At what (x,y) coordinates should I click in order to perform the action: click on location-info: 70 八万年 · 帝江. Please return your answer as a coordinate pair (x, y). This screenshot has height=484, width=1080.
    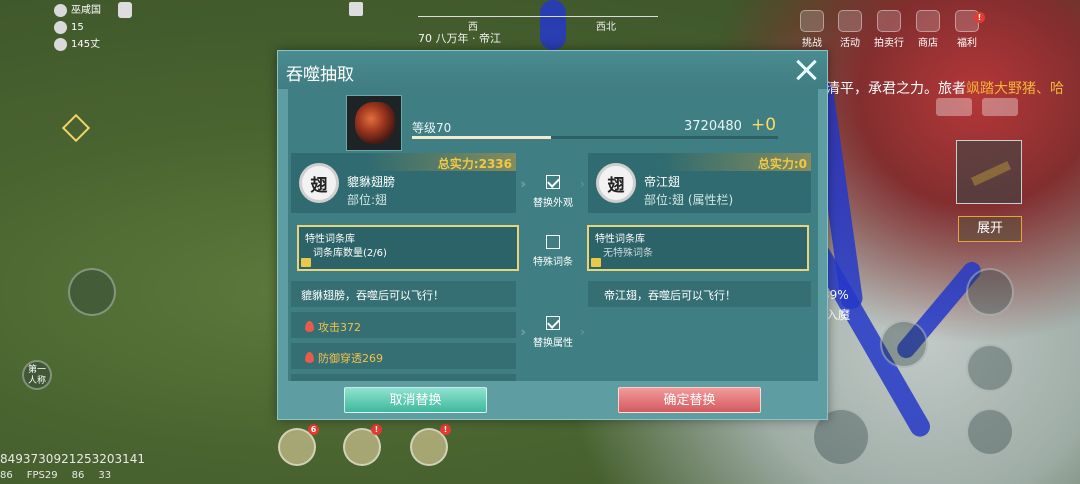
    Looking at the image, I should click on (459, 38).